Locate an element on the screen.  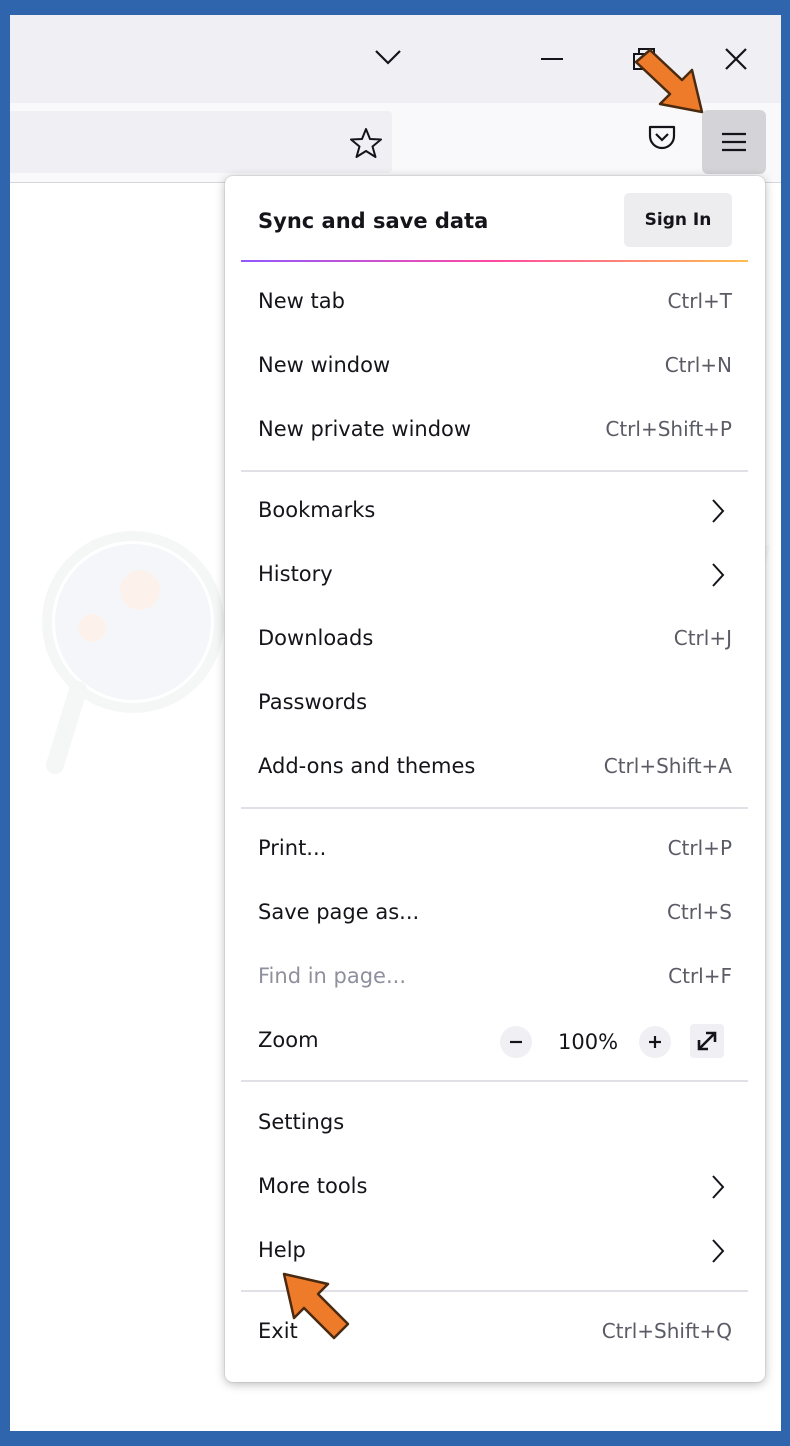
restore-button is located at coordinates (644, 59).